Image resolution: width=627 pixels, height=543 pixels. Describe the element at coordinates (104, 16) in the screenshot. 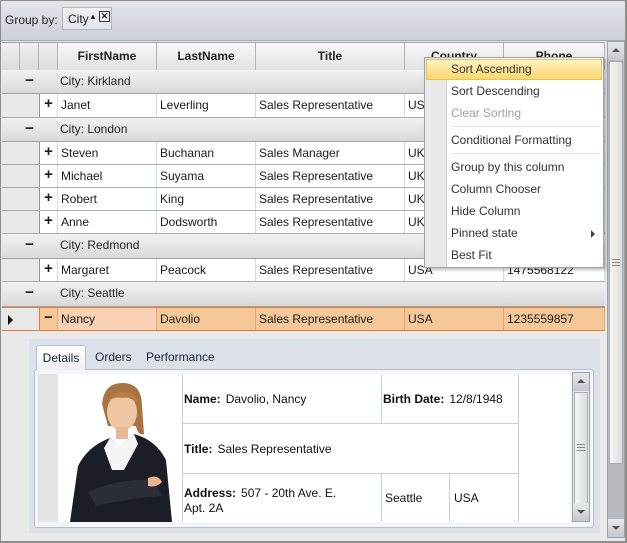

I see `remove-group-icon: ✕` at that location.